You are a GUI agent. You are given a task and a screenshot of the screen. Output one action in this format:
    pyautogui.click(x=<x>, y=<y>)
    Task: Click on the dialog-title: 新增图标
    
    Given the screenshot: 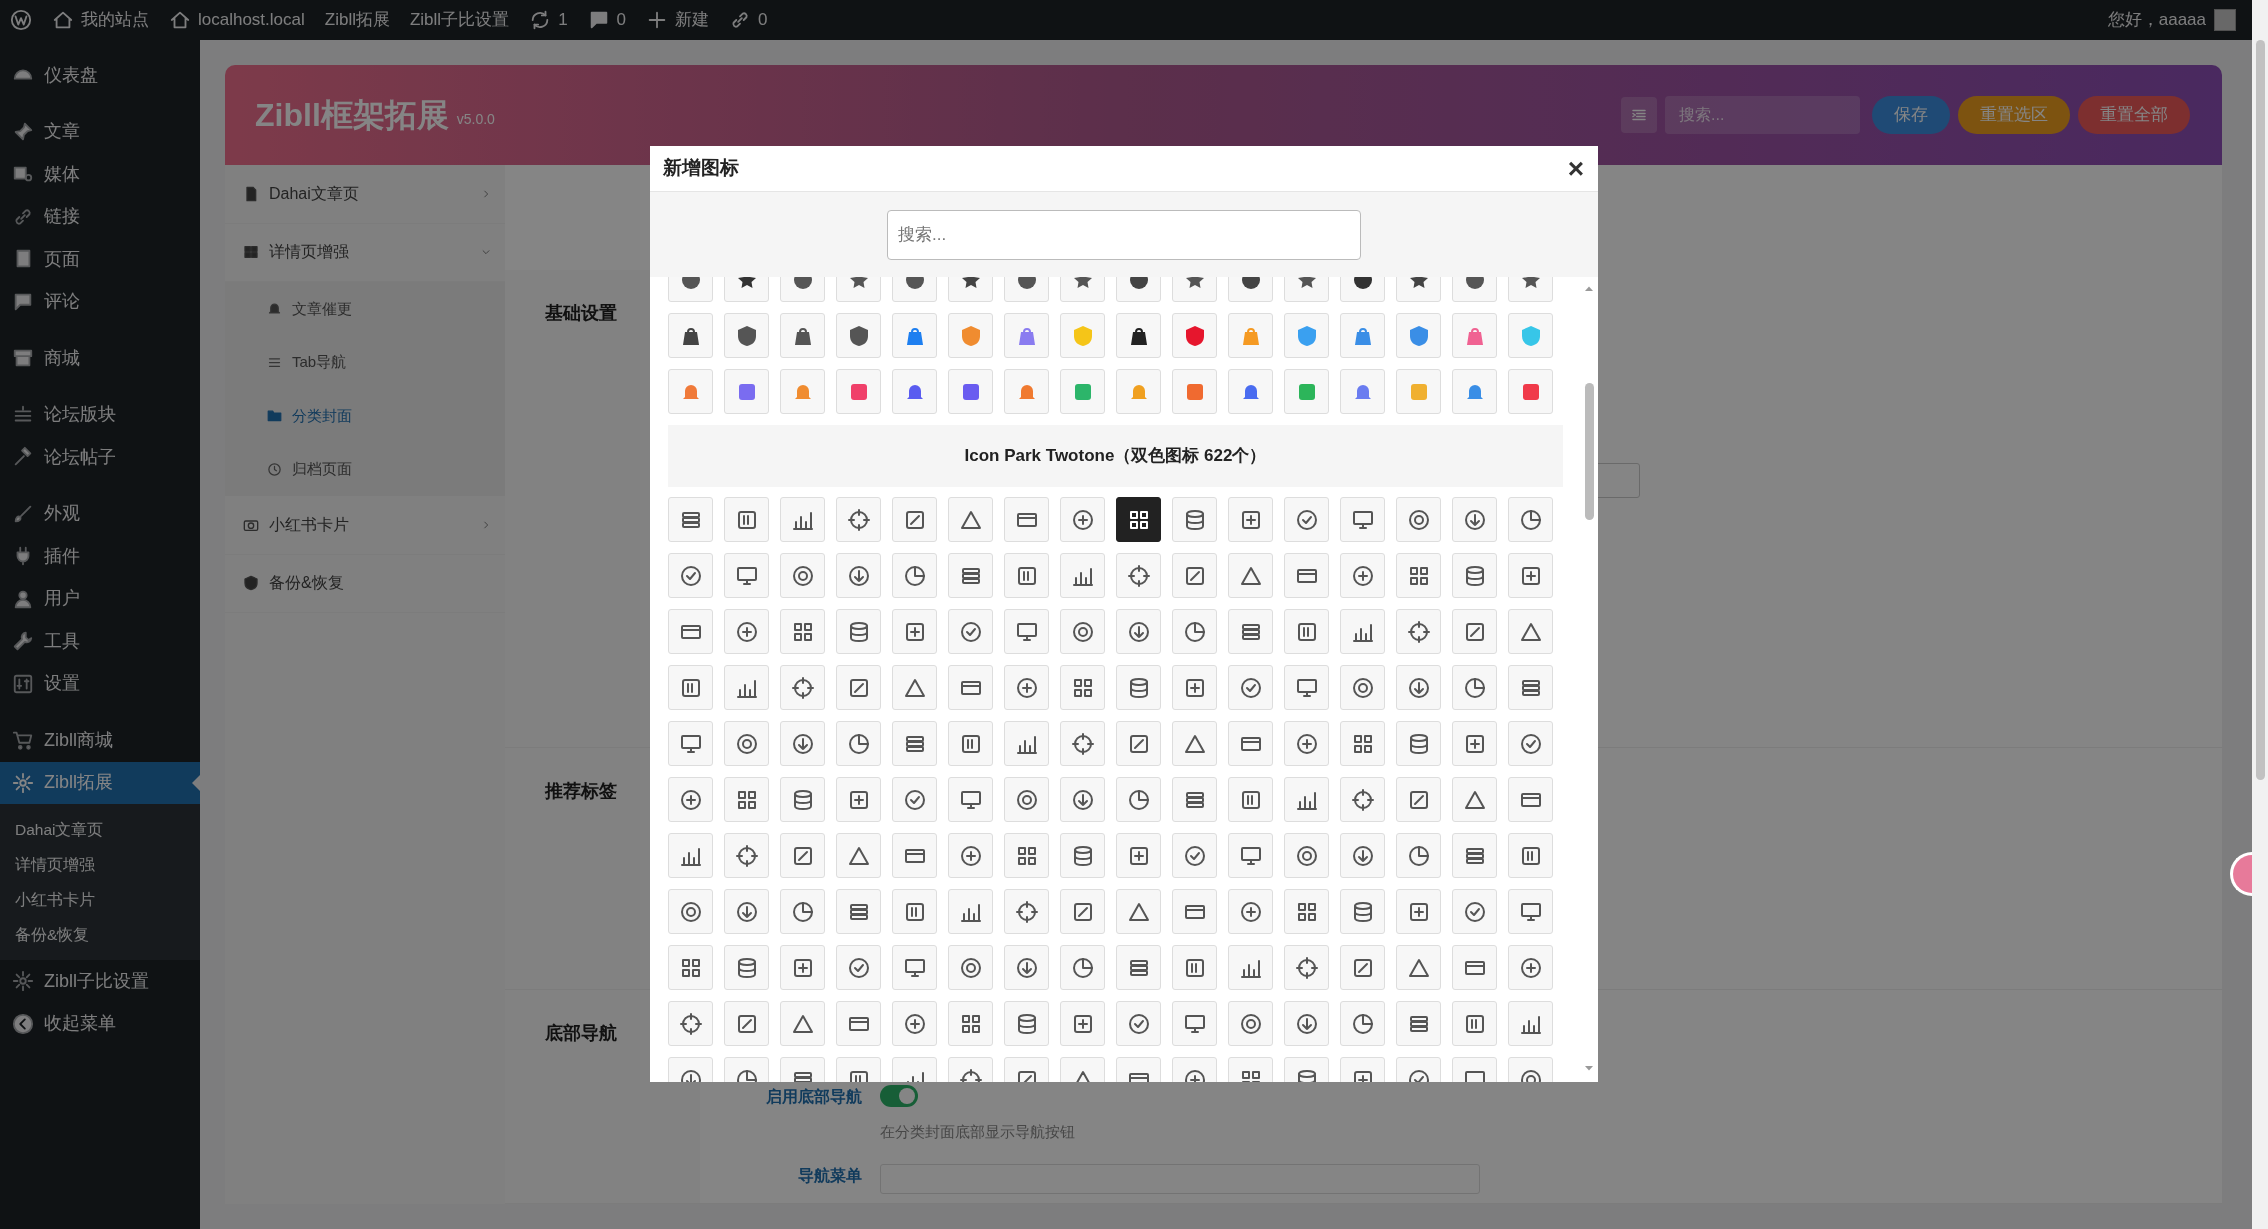 What is the action you would take?
    pyautogui.click(x=701, y=168)
    